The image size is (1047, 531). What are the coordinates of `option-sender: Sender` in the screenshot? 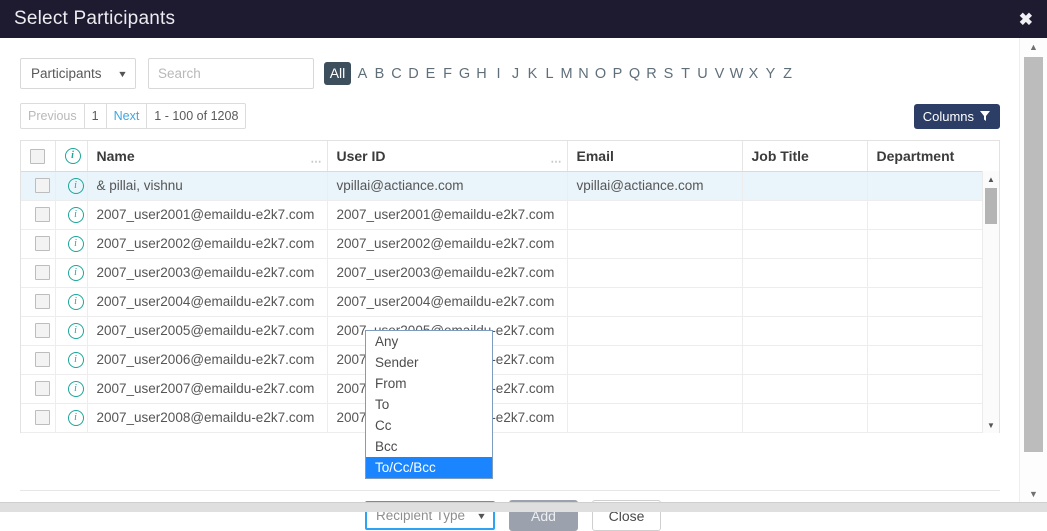 It's located at (429, 362).